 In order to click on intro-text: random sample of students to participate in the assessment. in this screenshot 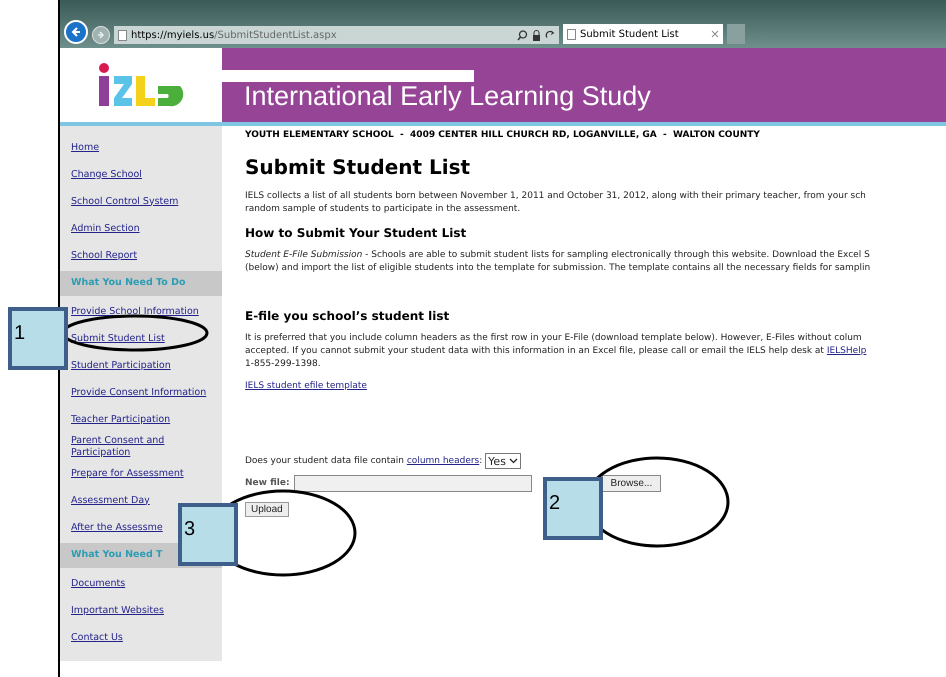, I will do `click(383, 209)`.